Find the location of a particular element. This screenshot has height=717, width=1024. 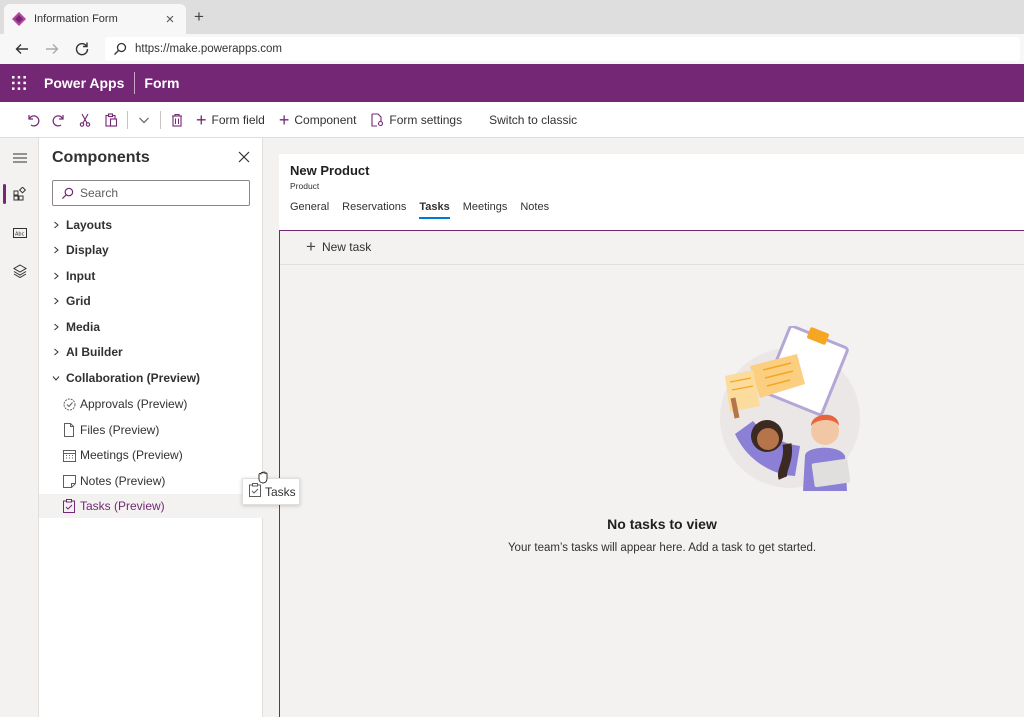

tab-close-icon: × is located at coordinates (170, 19).